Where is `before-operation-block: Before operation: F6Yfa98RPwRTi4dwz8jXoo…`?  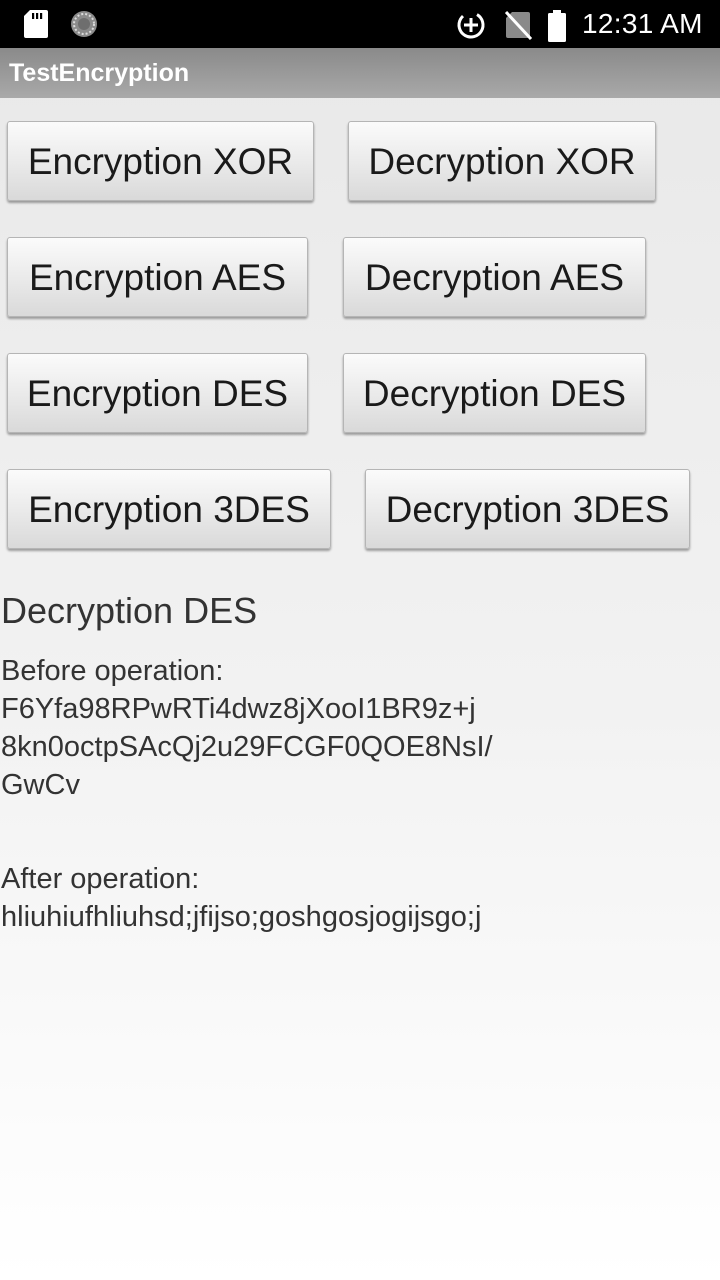
before-operation-block: Before operation: F6Yfa98RPwRTi4dwz8jXoo… is located at coordinates (351, 728).